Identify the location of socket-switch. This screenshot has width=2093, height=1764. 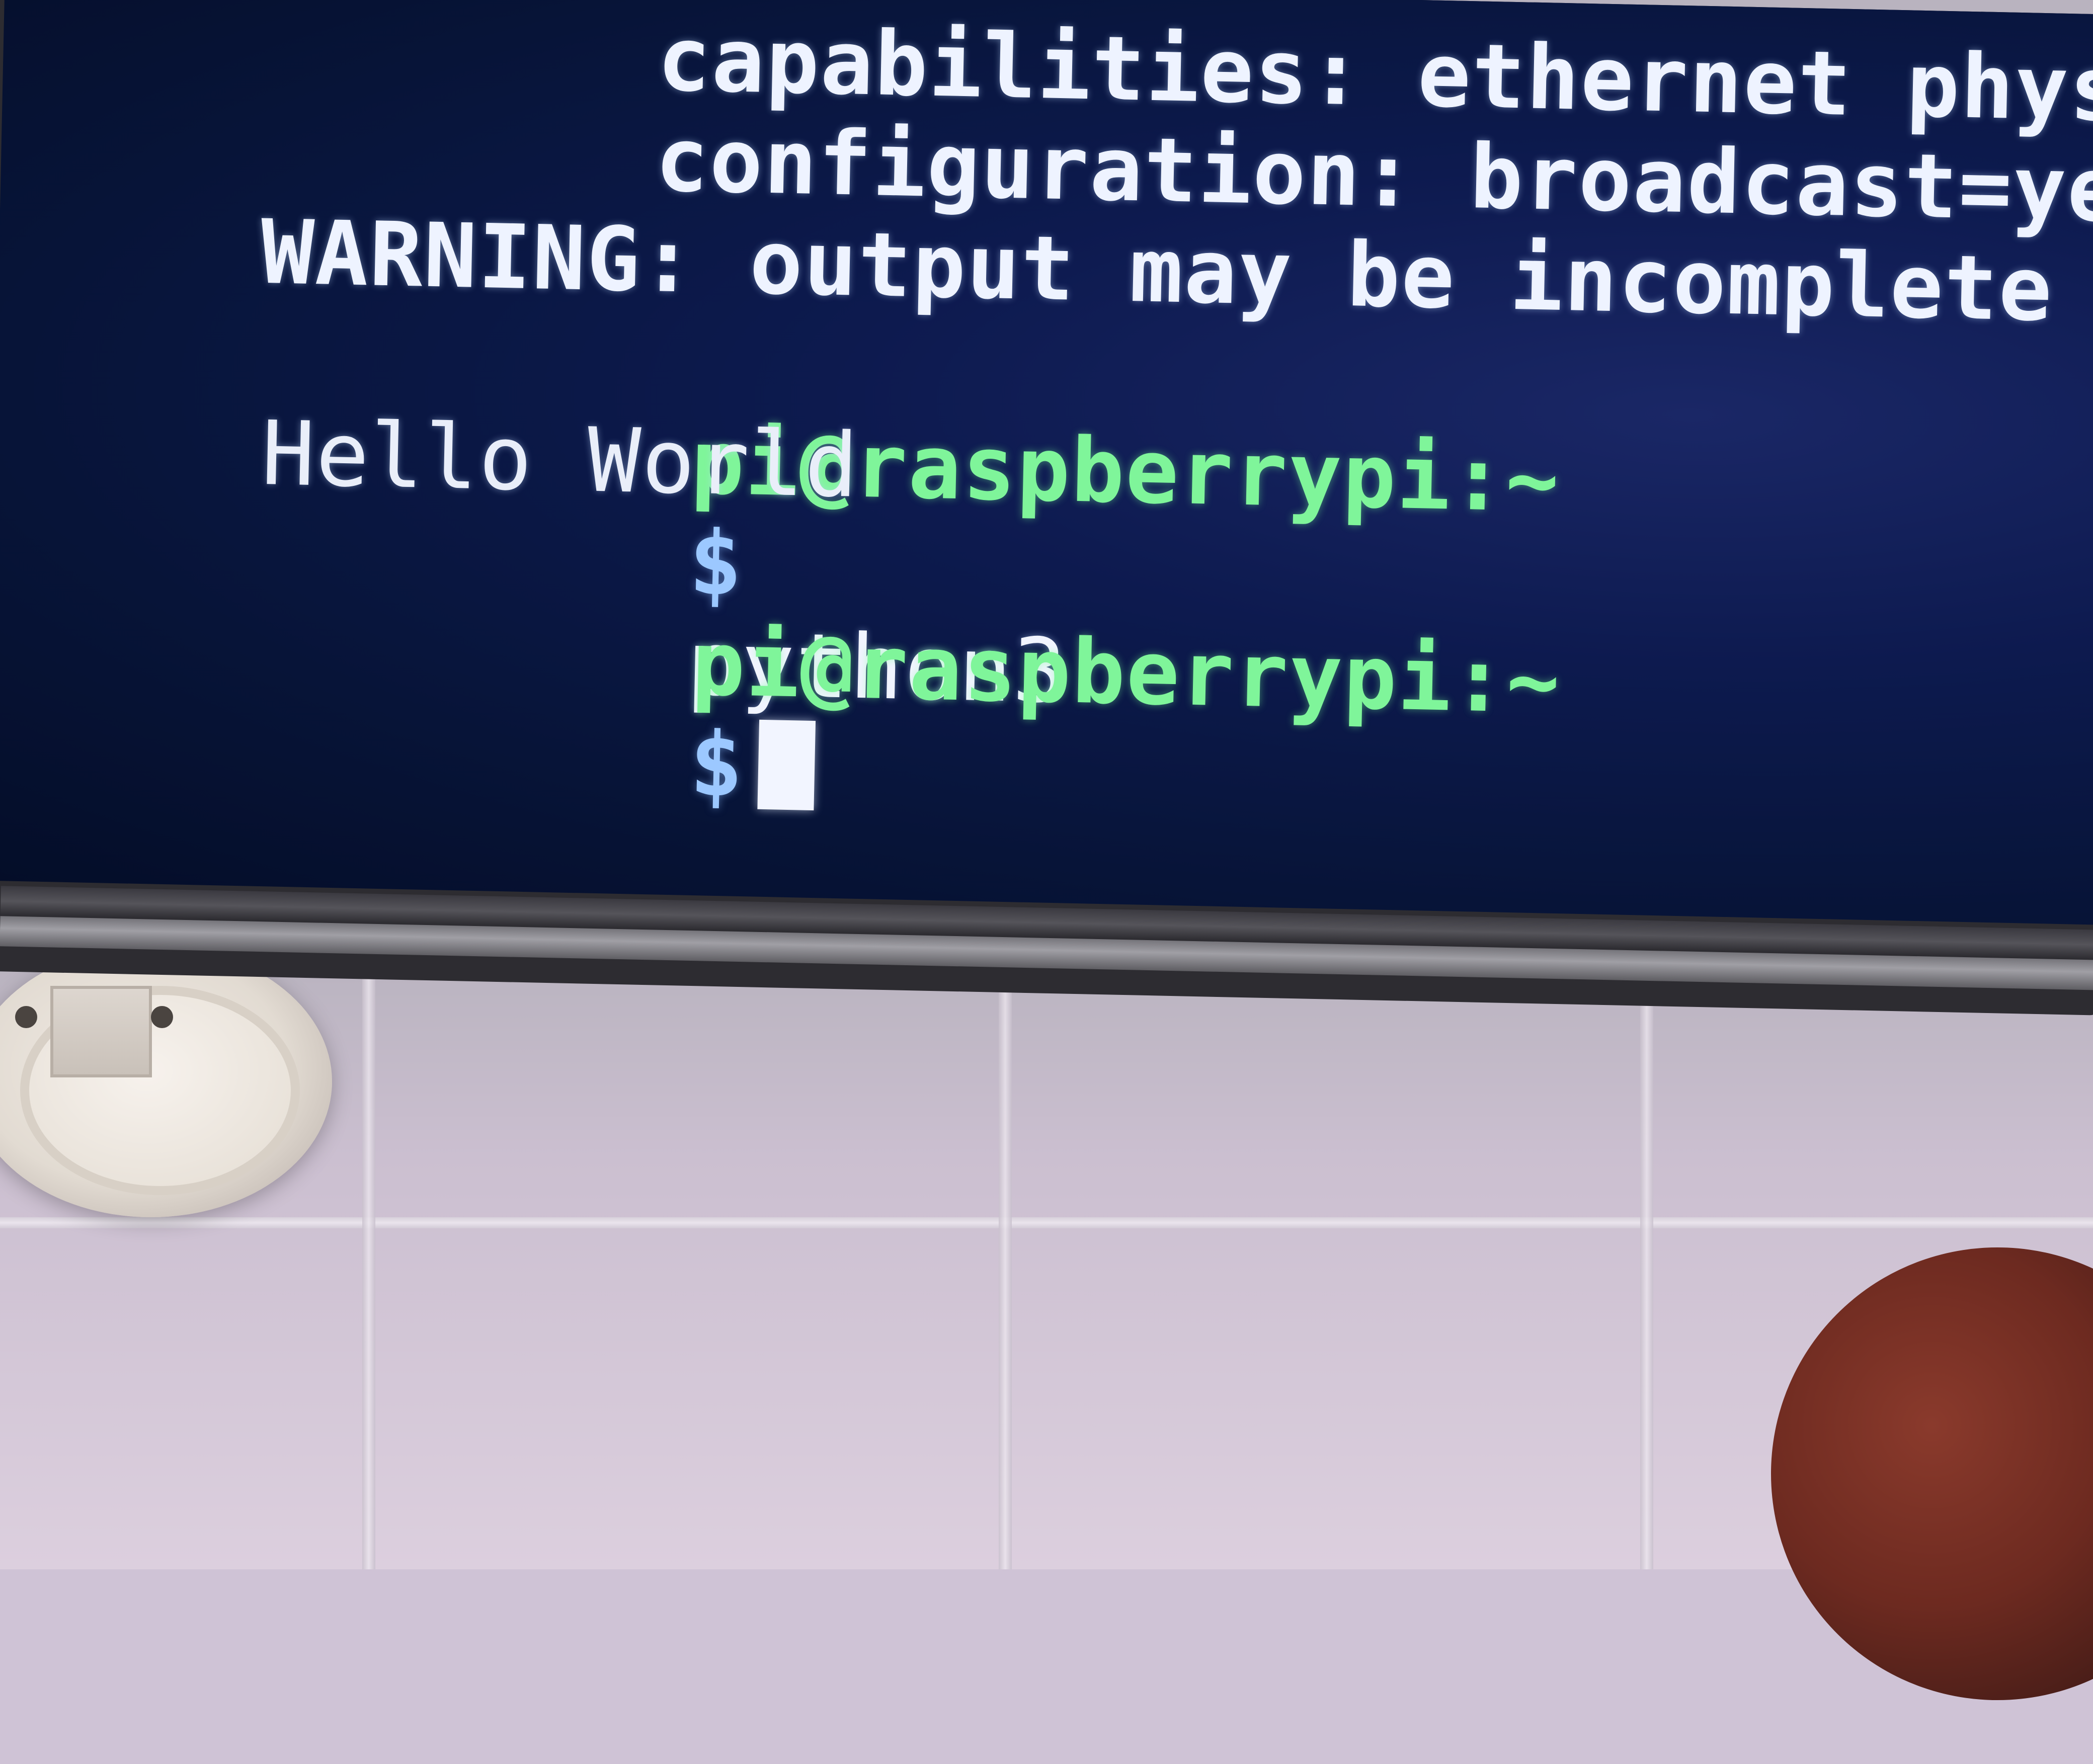
(101, 1031).